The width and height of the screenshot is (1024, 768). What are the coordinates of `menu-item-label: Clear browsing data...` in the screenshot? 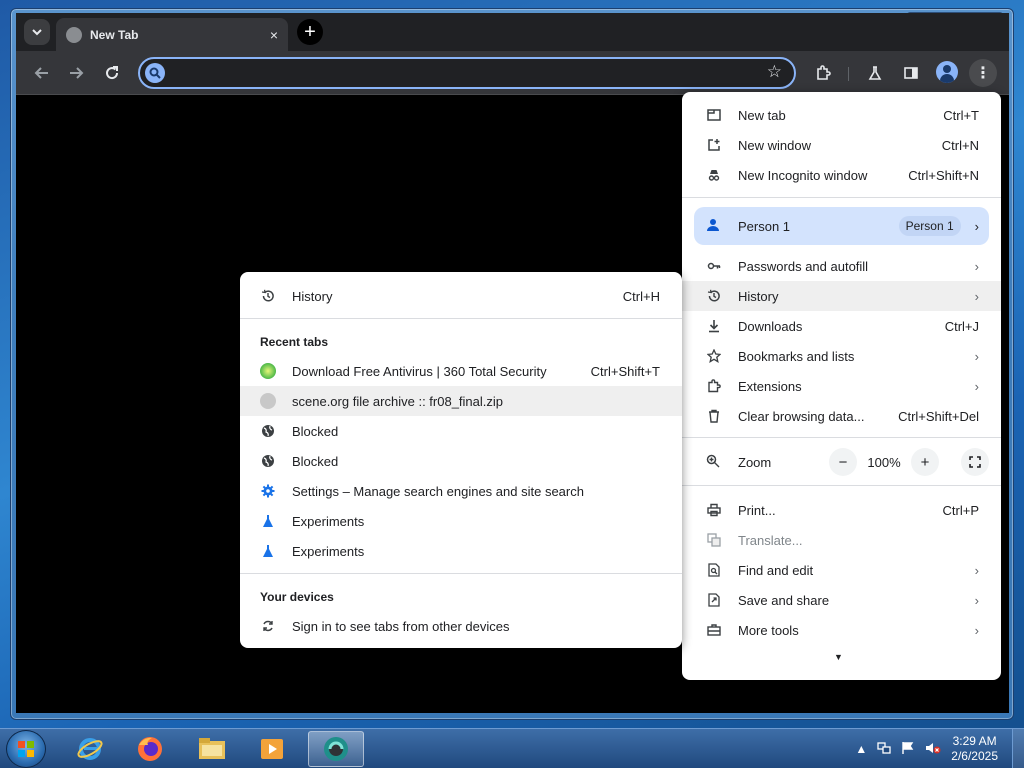 It's located at (801, 416).